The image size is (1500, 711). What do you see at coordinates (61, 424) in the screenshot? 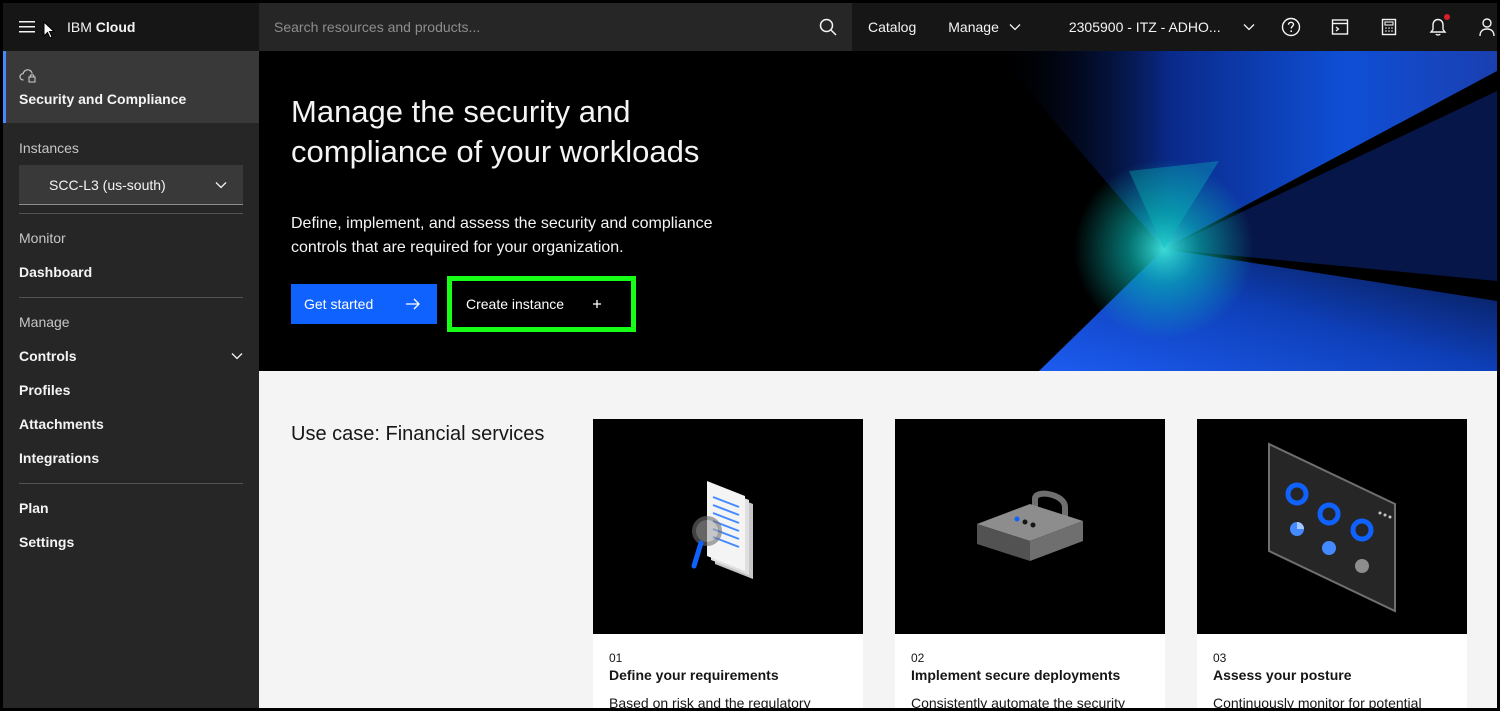
I see `sidebar-item-label: Attachments` at bounding box center [61, 424].